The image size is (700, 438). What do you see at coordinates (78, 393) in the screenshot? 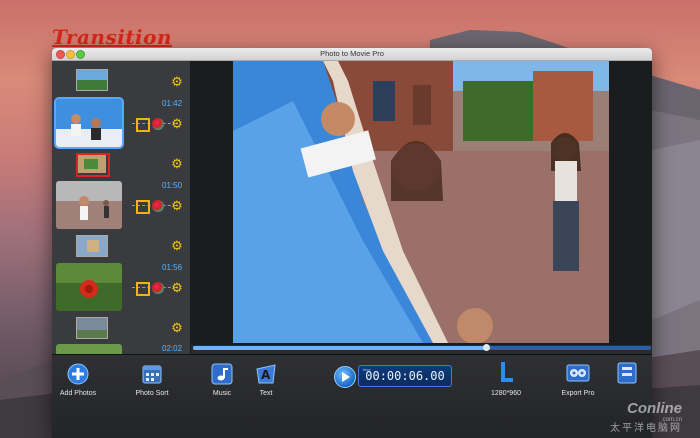
I see `add-photos-label: Add Photos` at bounding box center [78, 393].